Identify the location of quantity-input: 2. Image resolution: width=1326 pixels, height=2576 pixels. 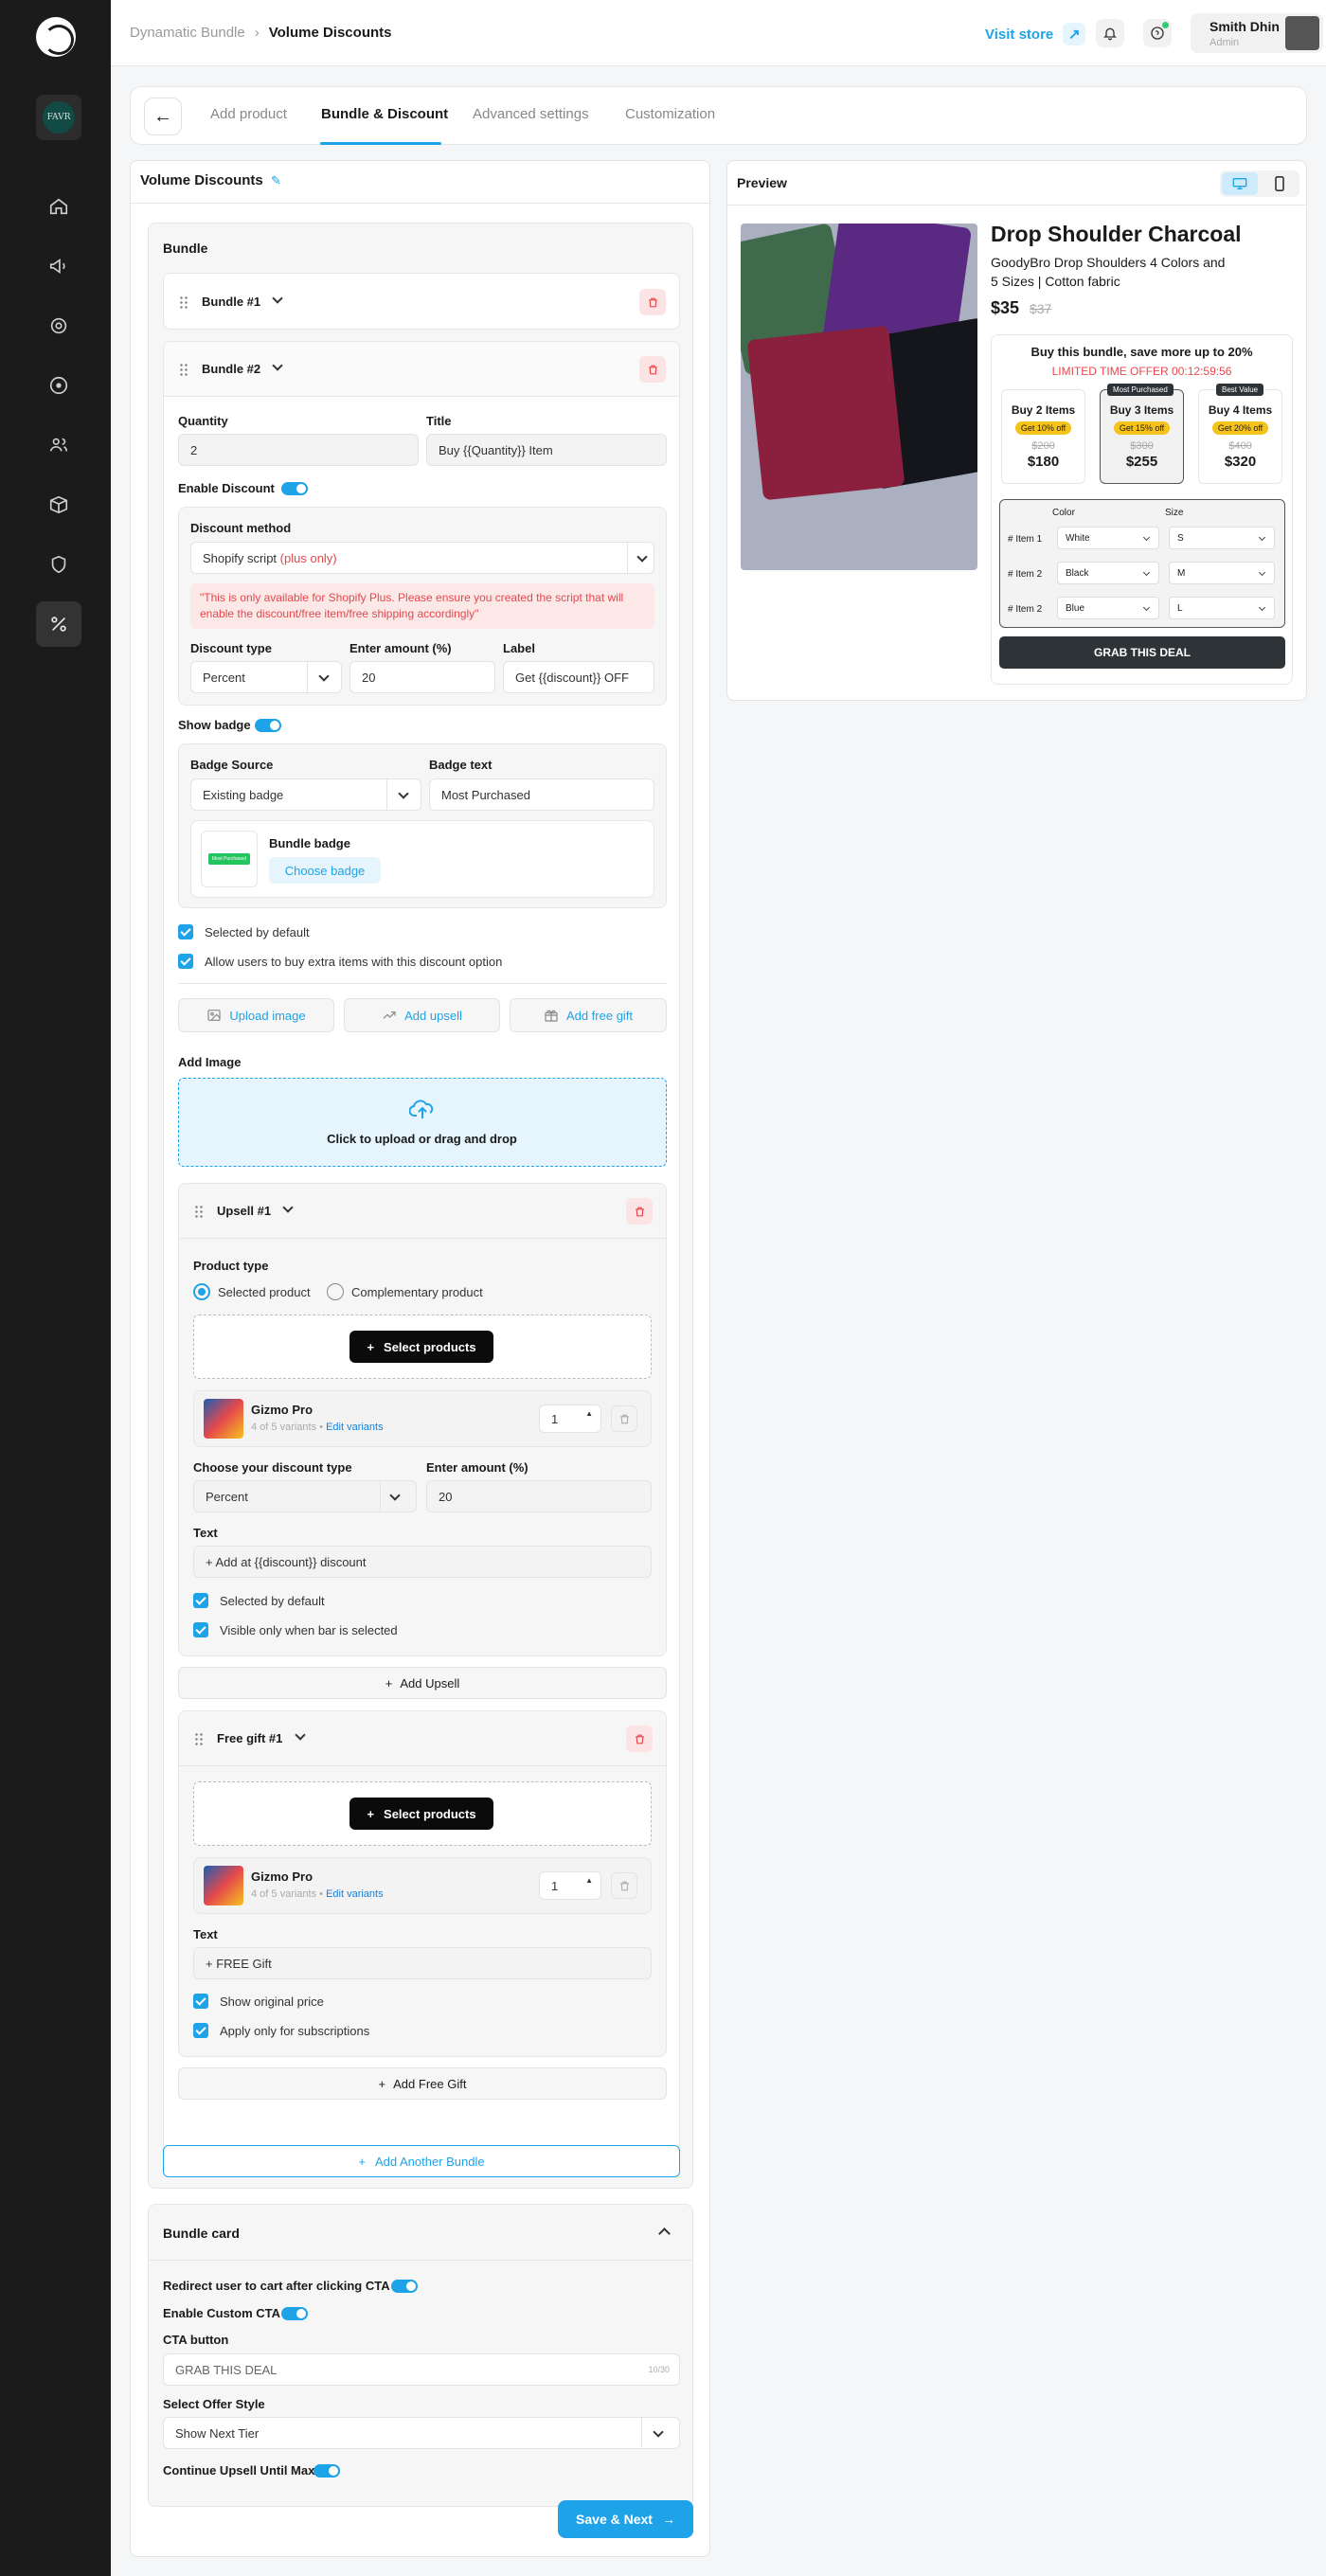
(298, 450).